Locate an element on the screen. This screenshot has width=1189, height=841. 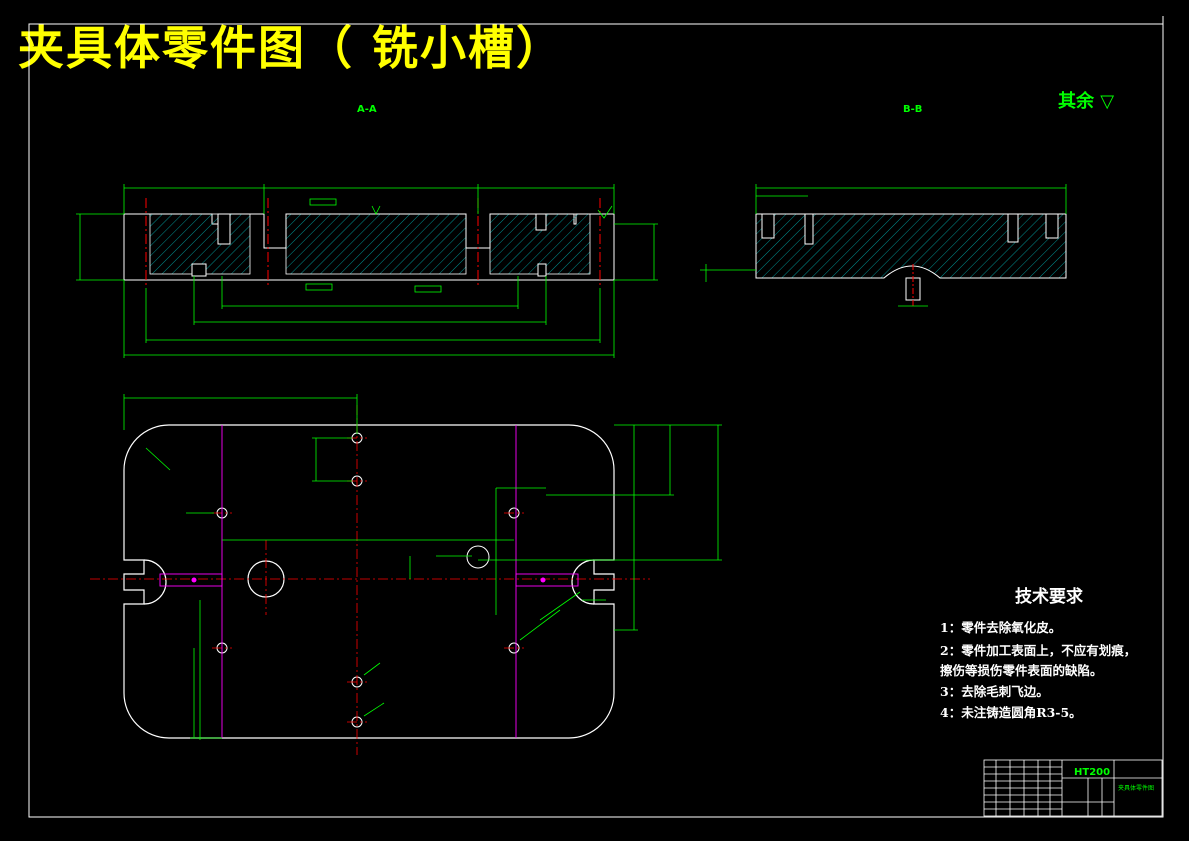
title-block is located at coordinates (1073, 788).